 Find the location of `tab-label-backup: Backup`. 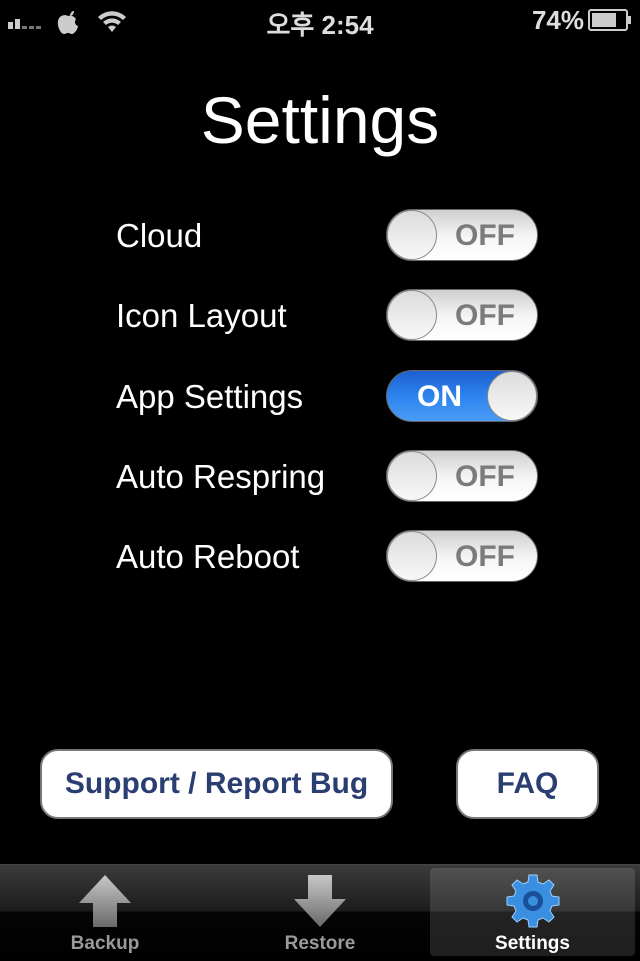

tab-label-backup: Backup is located at coordinates (105, 943).